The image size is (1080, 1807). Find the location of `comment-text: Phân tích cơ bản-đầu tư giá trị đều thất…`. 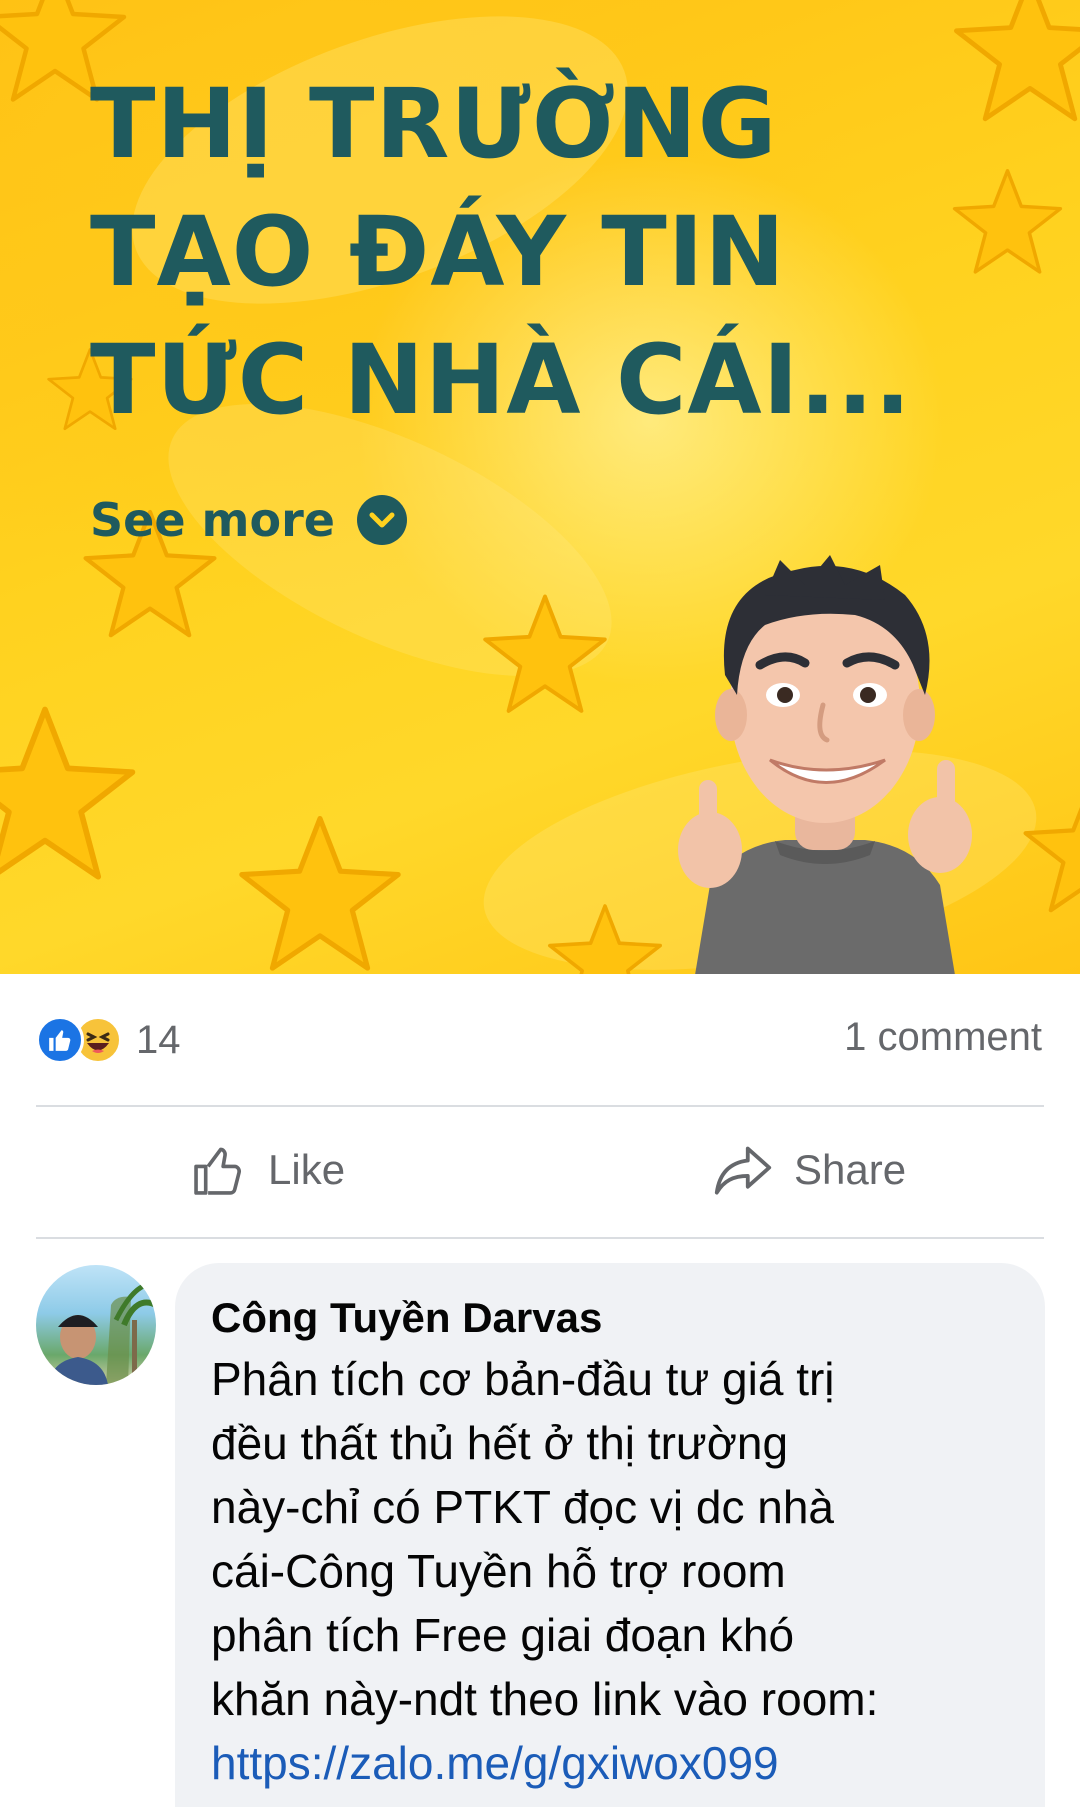

comment-text: Phân tích cơ bản-đầu tư giá trị đều thất… is located at coordinates (545, 1539).